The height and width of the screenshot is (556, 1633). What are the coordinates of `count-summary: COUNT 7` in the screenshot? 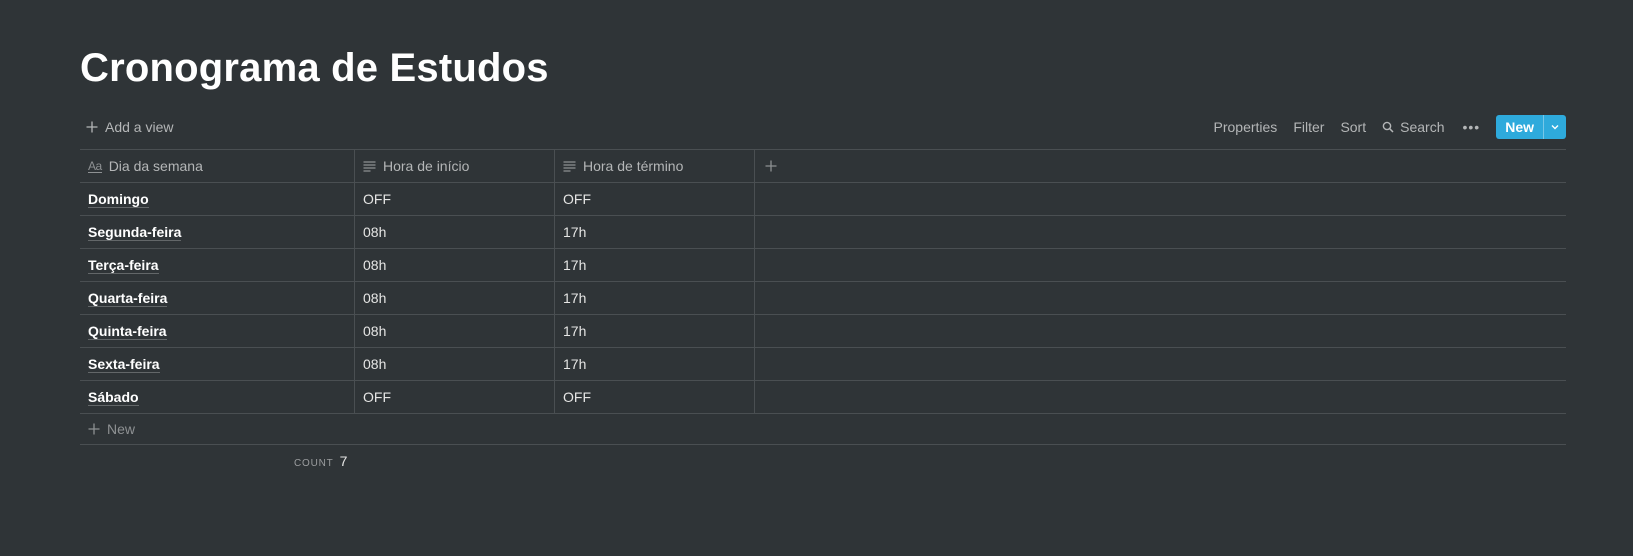 It's located at (320, 461).